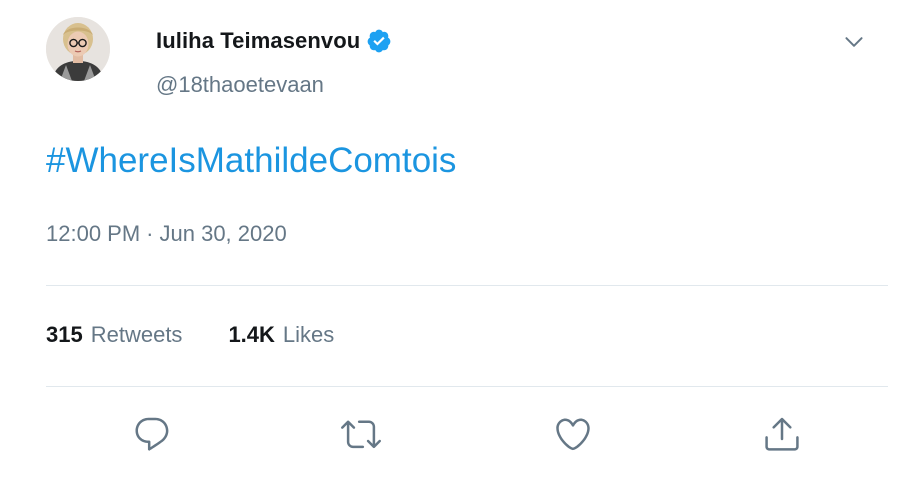 The width and height of the screenshot is (901, 480). I want to click on display-name: Iuliha Teimasenvou, so click(258, 41).